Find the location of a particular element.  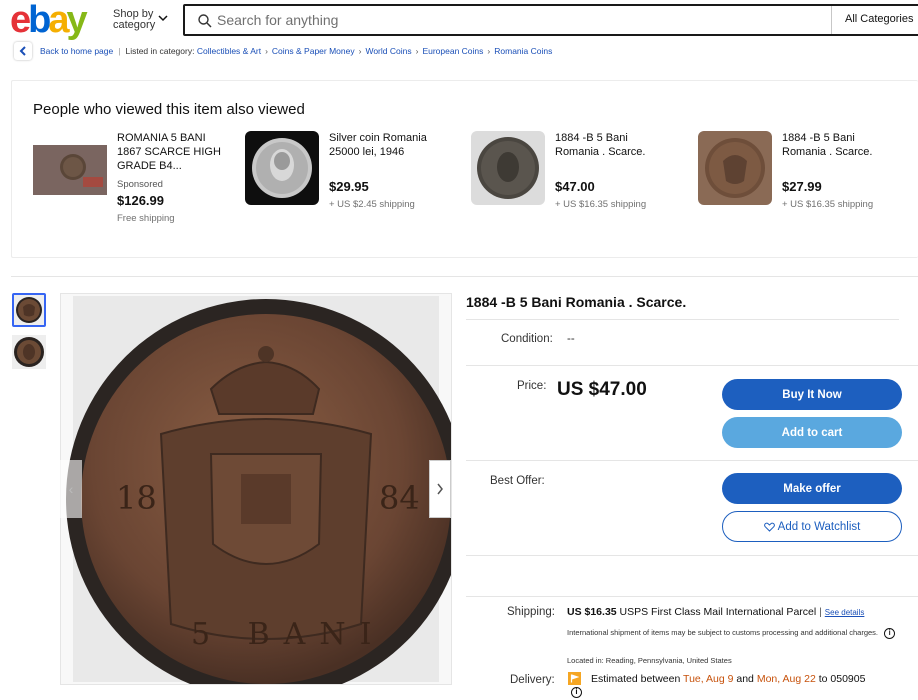

product-price: $29.95 is located at coordinates (349, 186).